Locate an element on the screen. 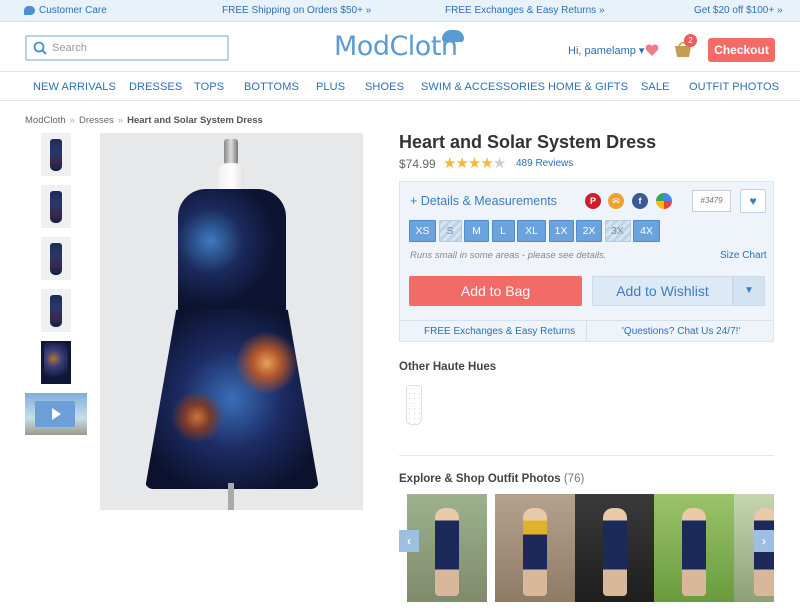  email-icon: ✉ is located at coordinates (616, 201).